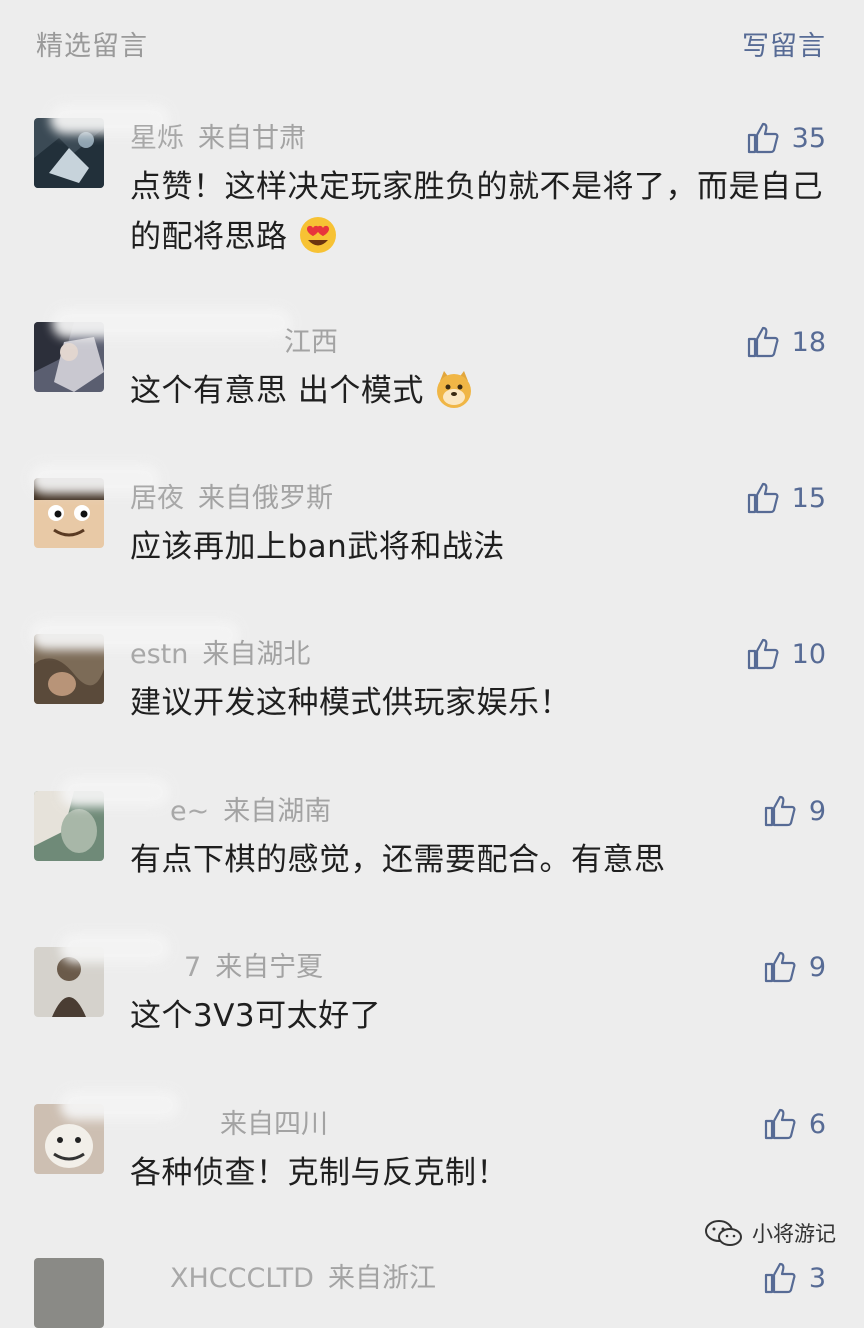  What do you see at coordinates (723, 1233) in the screenshot?
I see `wechat-icon` at bounding box center [723, 1233].